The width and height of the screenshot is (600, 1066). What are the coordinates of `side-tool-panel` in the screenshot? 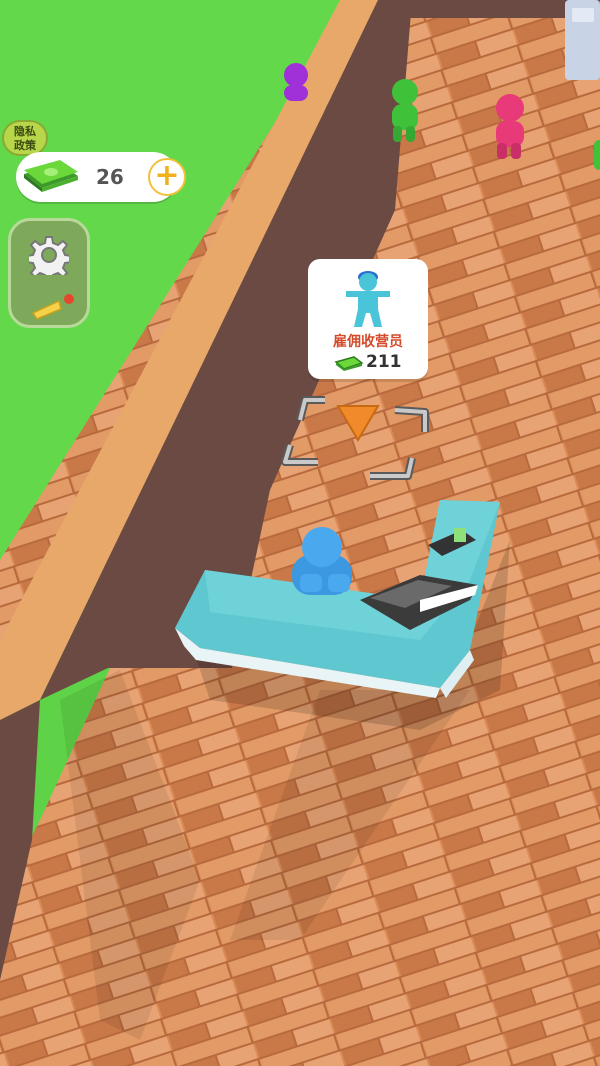 It's located at (49, 273).